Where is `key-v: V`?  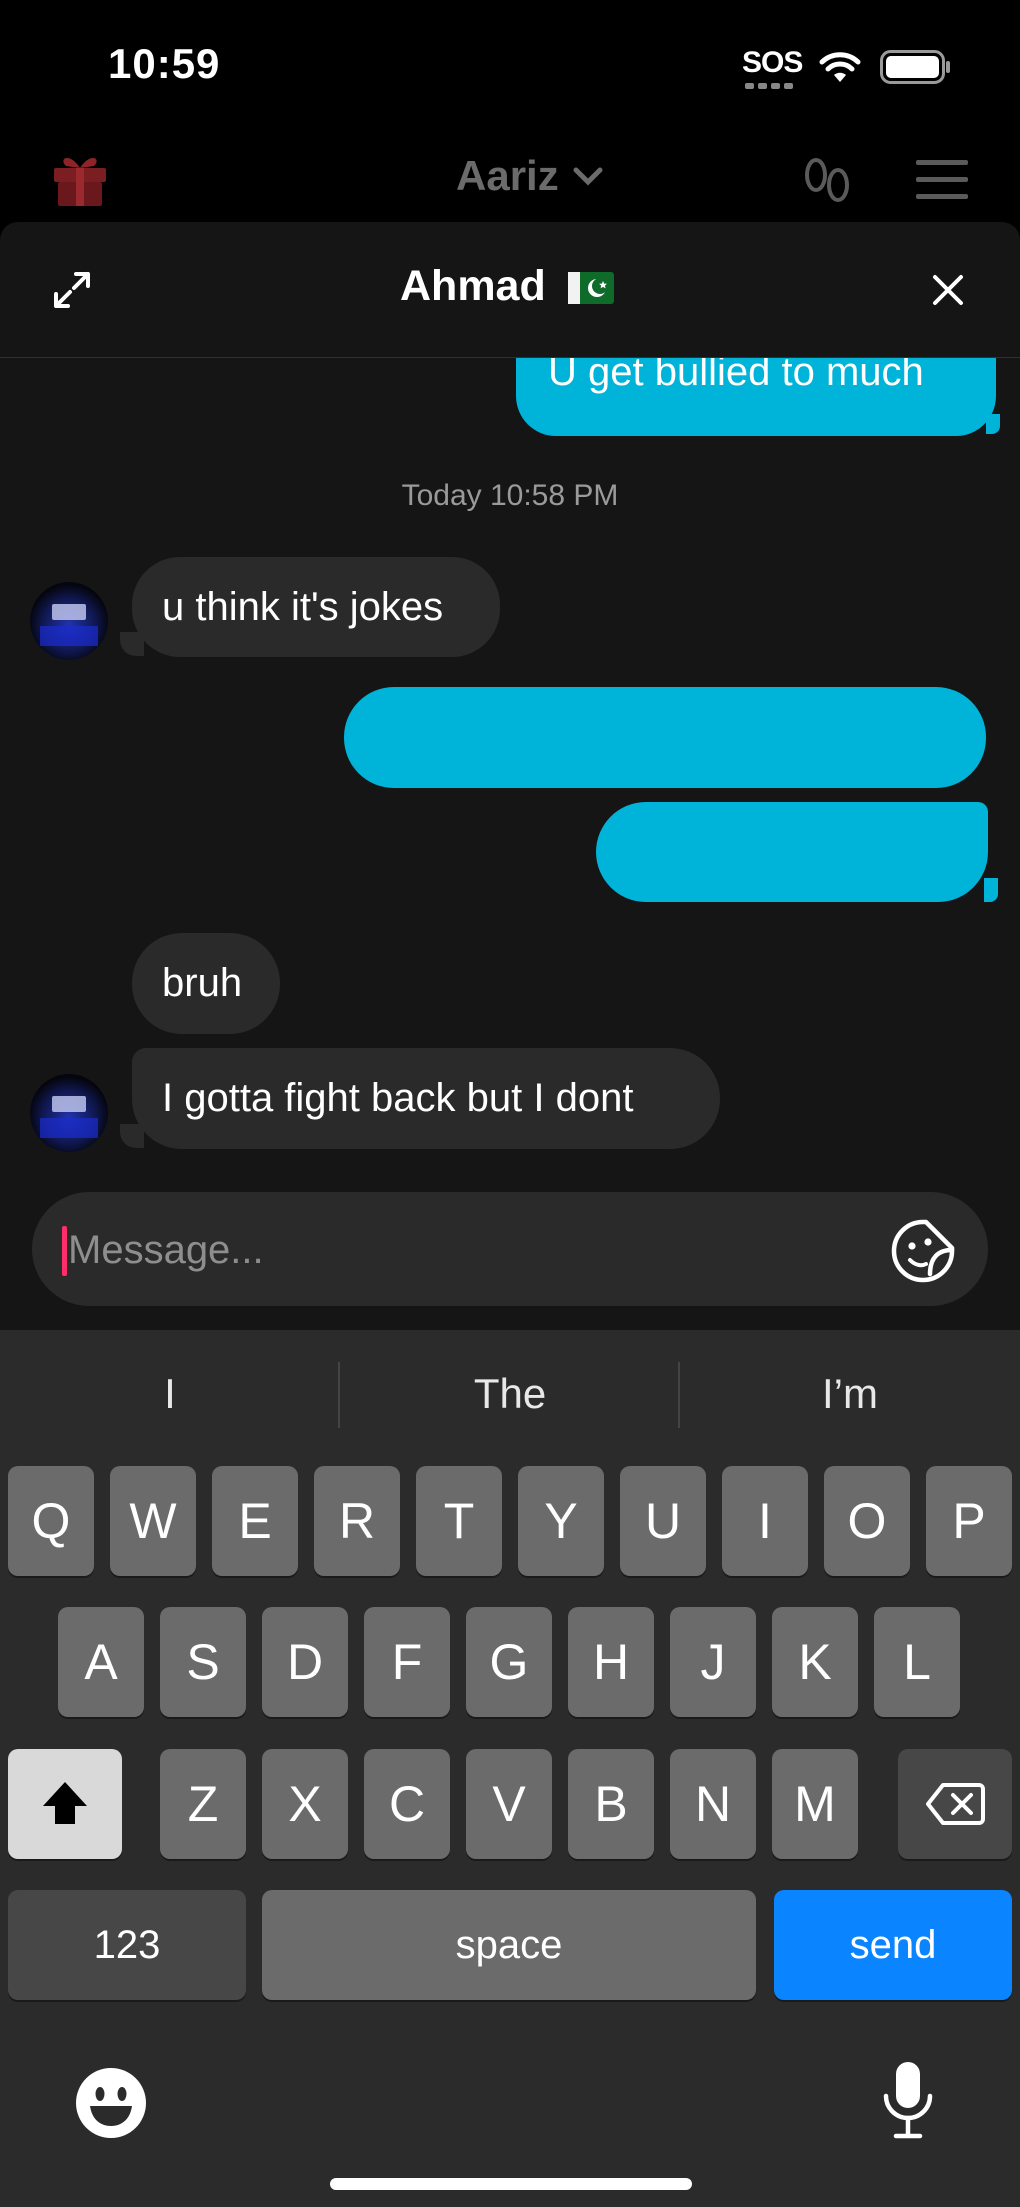
key-v: V is located at coordinates (509, 1804).